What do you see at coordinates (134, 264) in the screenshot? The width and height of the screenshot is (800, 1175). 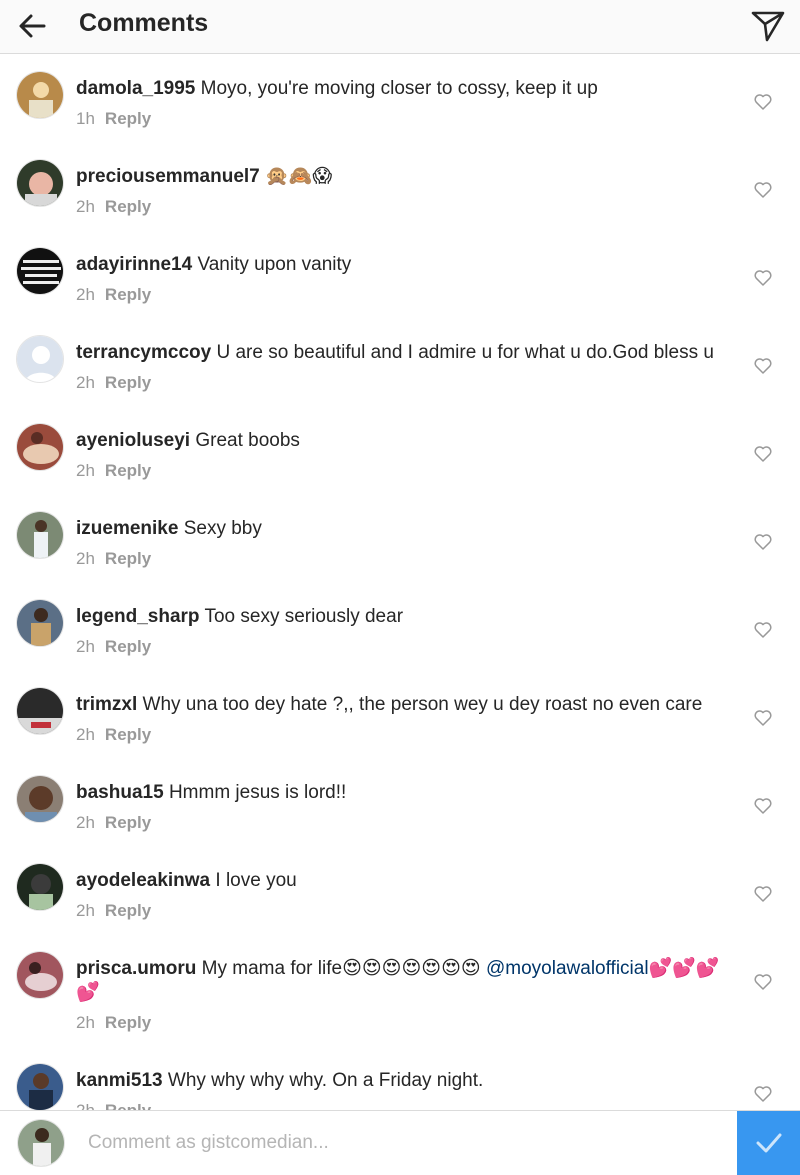 I see `comment-username: adayirinne14` at bounding box center [134, 264].